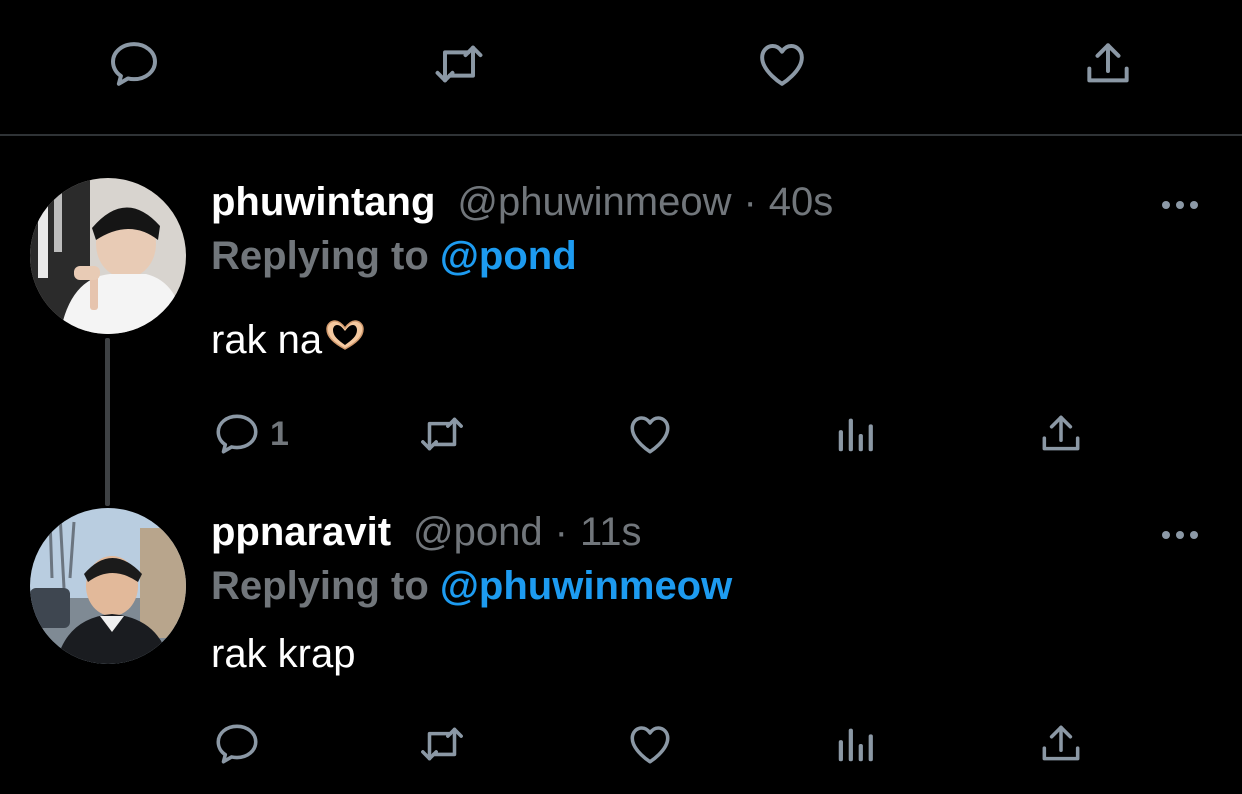  I want to click on replying-to-line: Replying to @pond, so click(394, 256).